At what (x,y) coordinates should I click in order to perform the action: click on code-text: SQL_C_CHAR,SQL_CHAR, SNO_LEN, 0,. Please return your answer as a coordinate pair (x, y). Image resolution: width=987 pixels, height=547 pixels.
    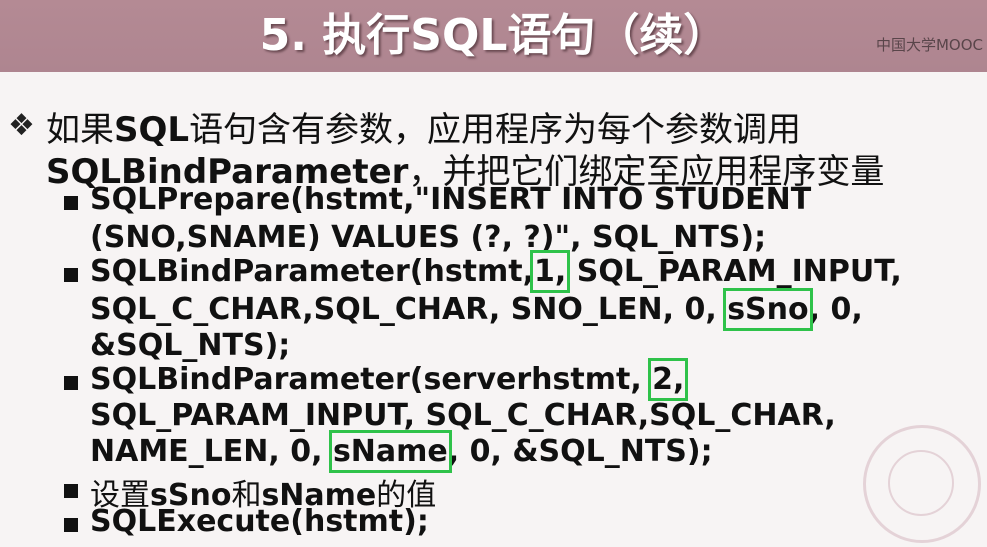
    Looking at the image, I should click on (403, 309).